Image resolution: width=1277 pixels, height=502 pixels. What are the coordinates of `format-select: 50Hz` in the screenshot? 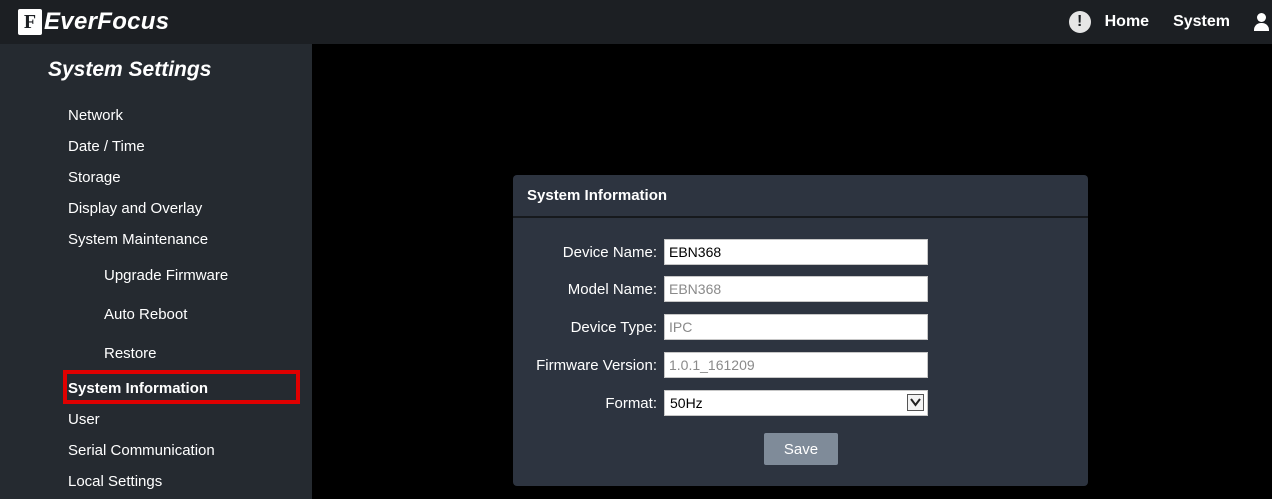 It's located at (796, 403).